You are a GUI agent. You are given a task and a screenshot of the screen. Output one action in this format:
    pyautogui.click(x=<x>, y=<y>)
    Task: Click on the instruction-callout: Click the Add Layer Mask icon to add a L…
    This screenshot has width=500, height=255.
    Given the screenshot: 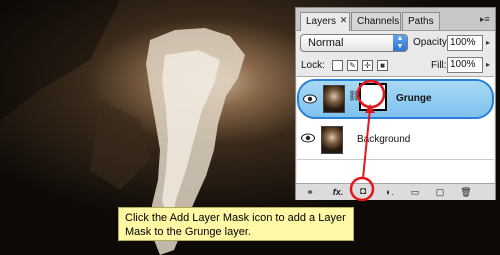 What is the action you would take?
    pyautogui.click(x=236, y=224)
    